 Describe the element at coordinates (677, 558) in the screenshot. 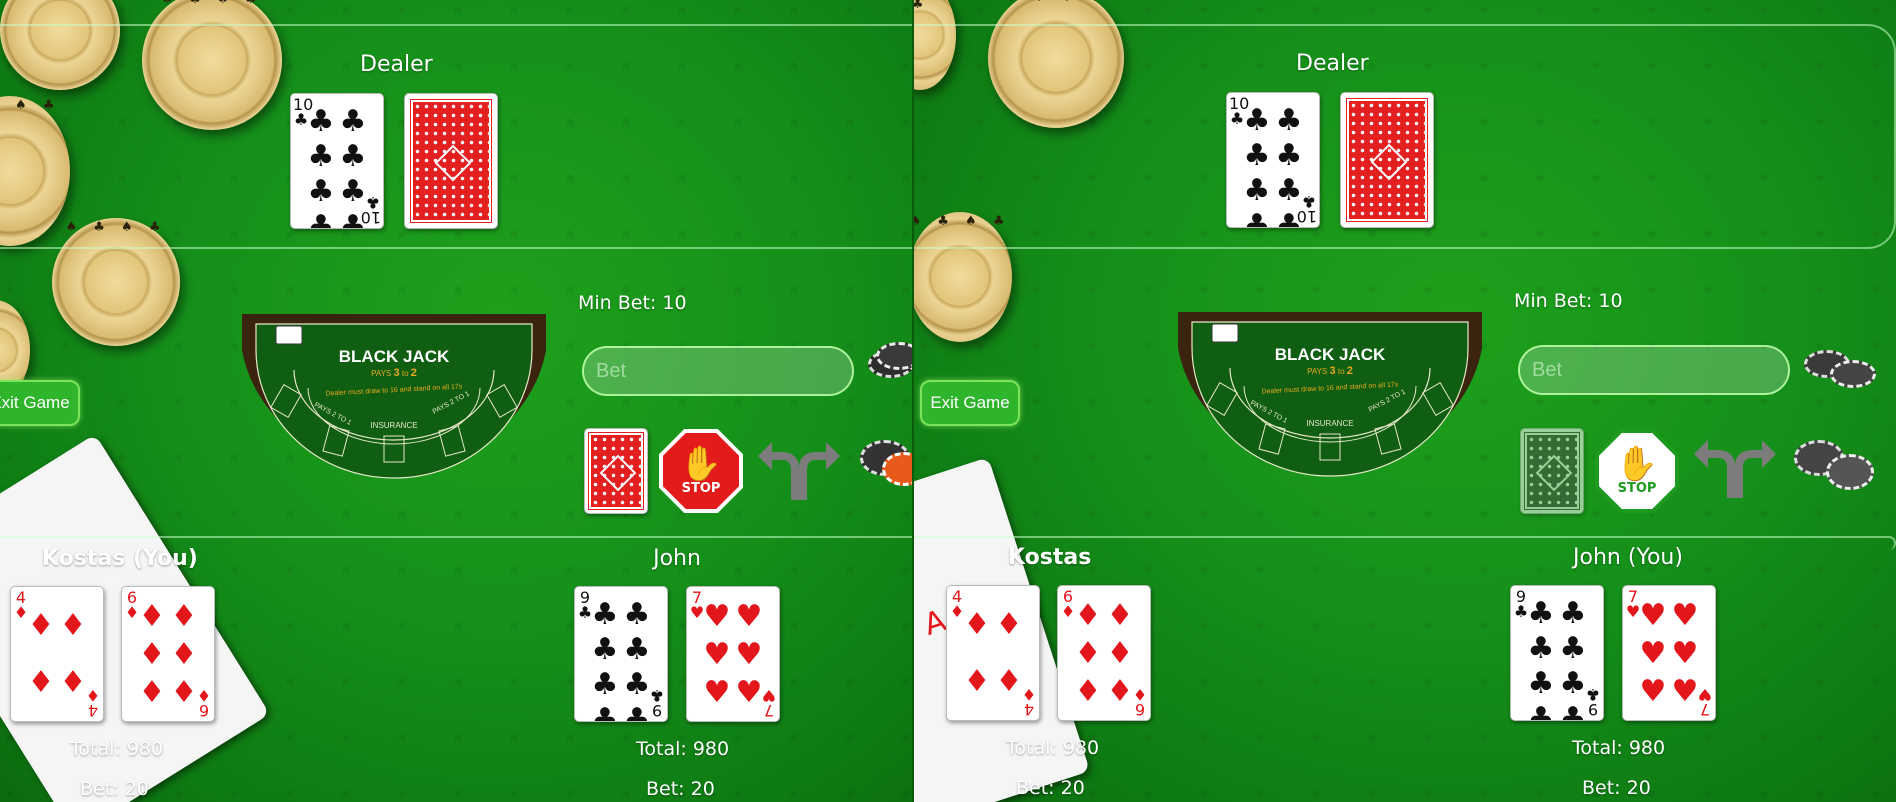

I see `player2-name: John` at that location.